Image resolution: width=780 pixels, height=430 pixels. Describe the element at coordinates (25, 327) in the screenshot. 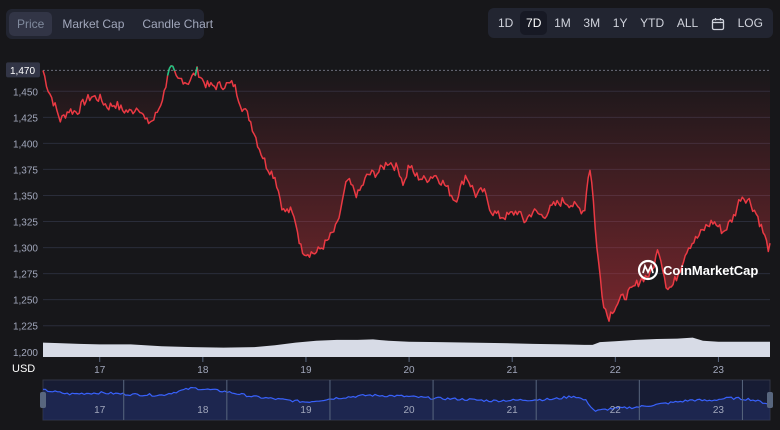

I see `y-tick-label: 1,225` at that location.